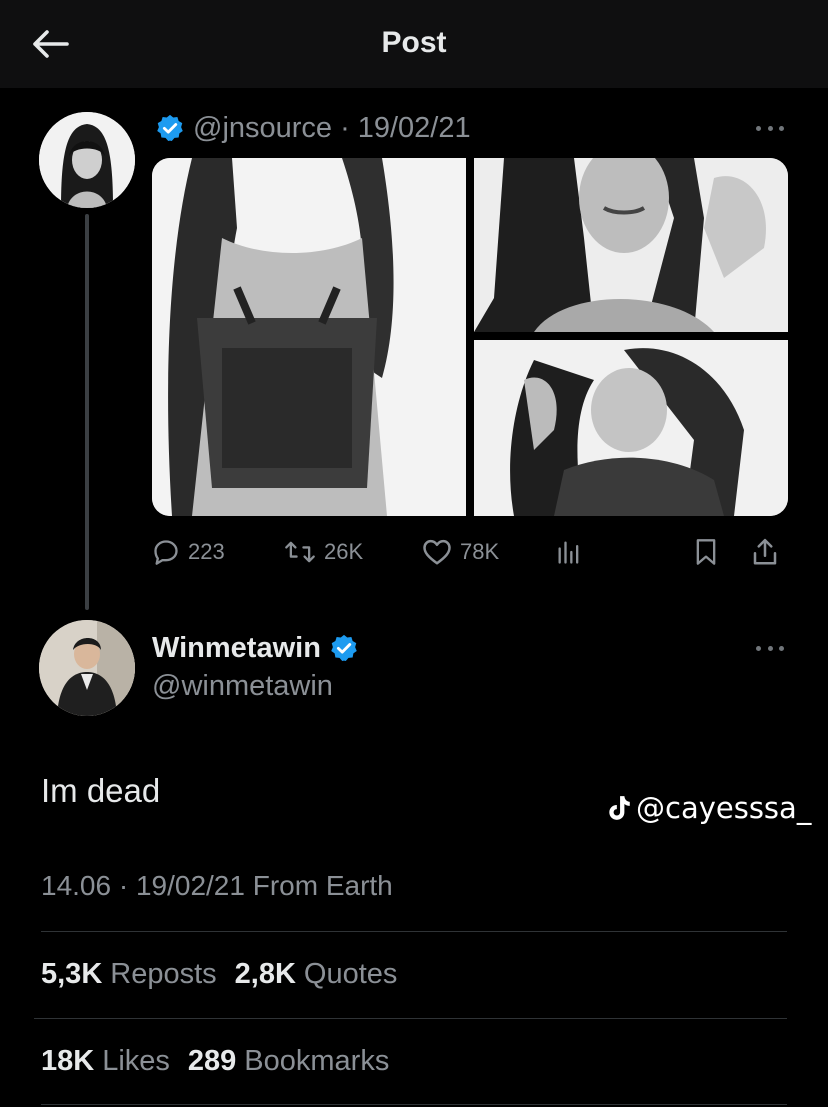 The image size is (828, 1107). I want to click on top-bar: Post, so click(414, 44).